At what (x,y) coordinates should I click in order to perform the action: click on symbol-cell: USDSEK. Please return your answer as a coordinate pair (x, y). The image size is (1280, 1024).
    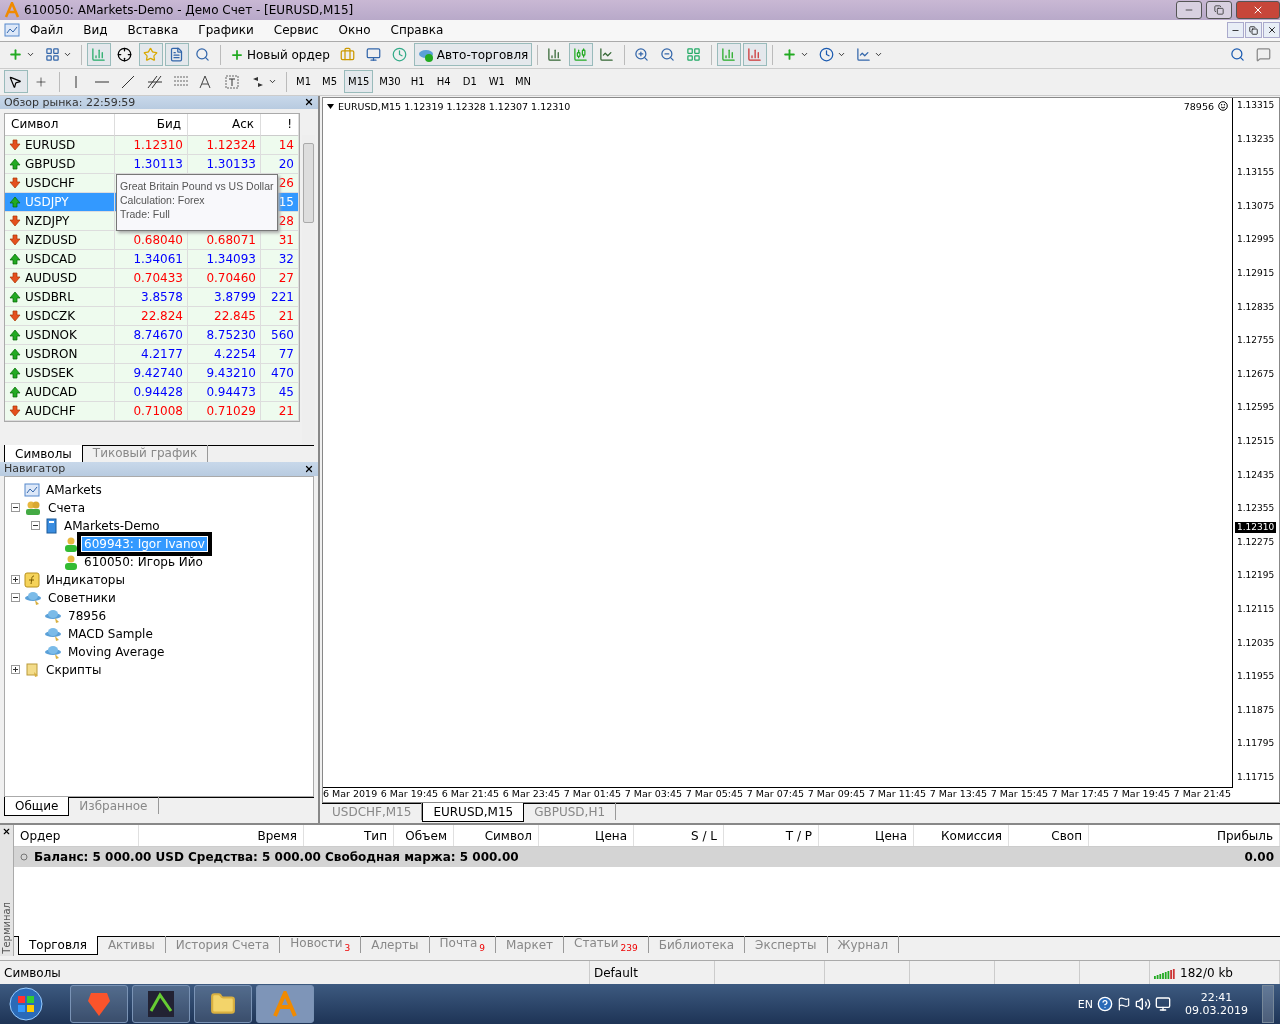
    Looking at the image, I should click on (60, 373).